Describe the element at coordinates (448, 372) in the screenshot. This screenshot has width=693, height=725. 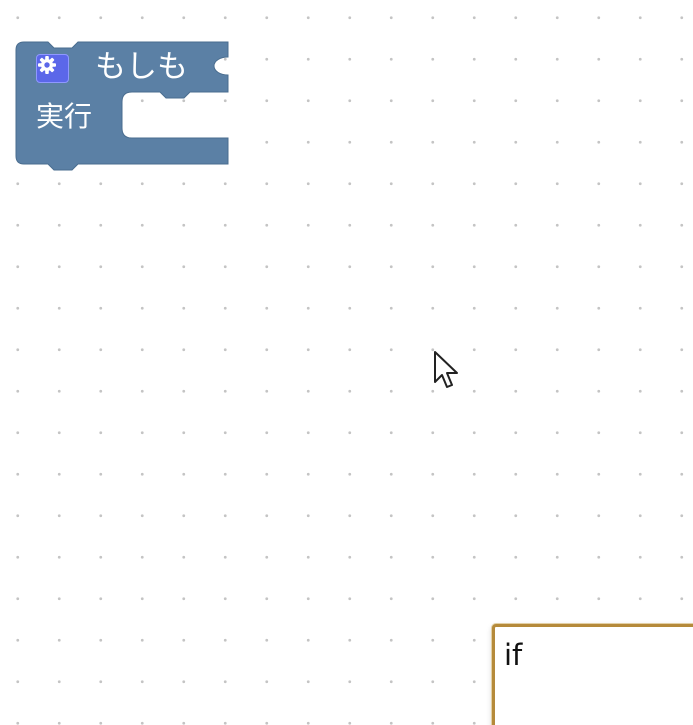
I see `mouse-pointer-icon` at that location.